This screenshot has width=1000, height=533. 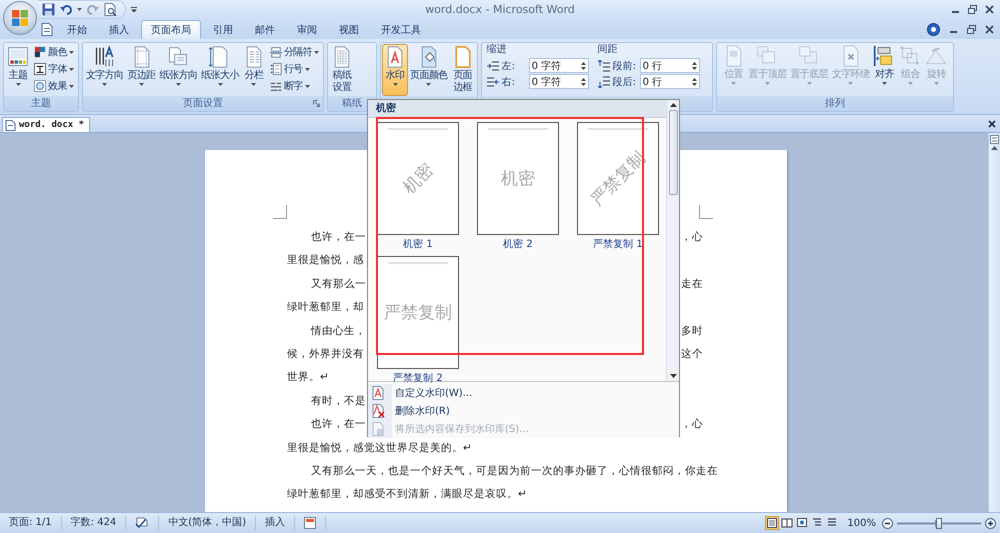 What do you see at coordinates (933, 29) in the screenshot?
I see `help-icon` at bounding box center [933, 29].